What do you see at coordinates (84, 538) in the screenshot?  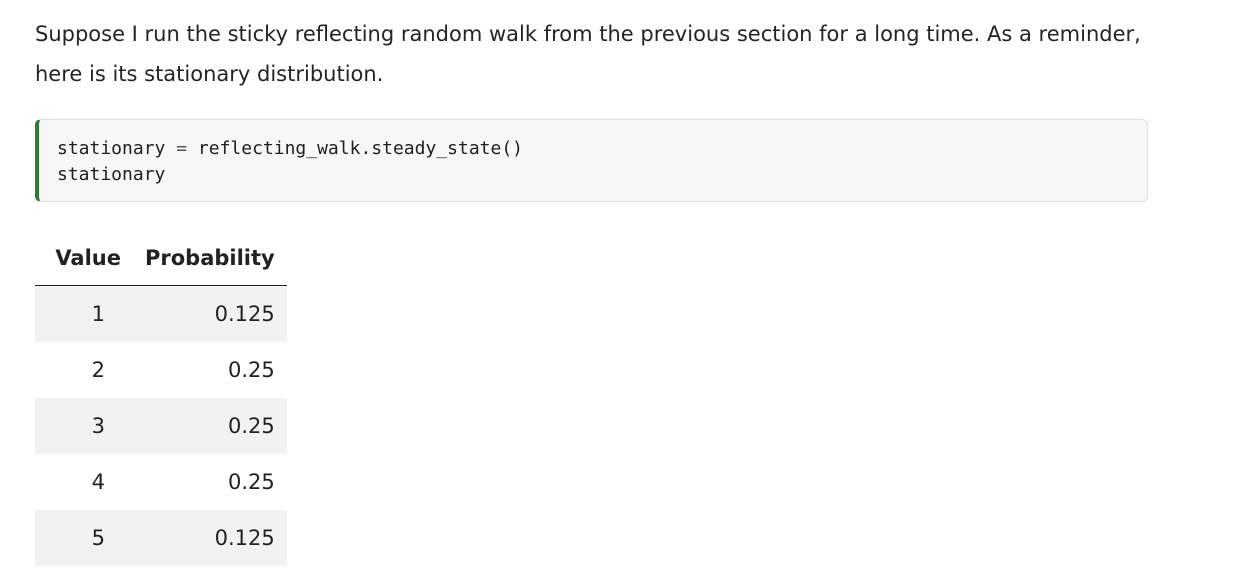 I see `cell-value: 5` at bounding box center [84, 538].